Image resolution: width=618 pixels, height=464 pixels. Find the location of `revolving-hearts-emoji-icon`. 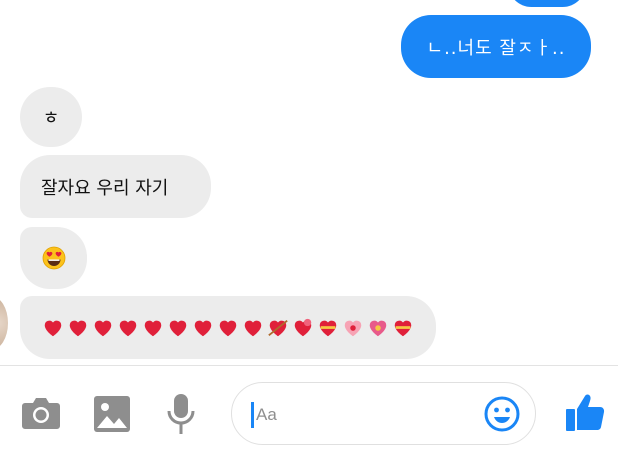

revolving-hearts-emoji-icon is located at coordinates (303, 327).